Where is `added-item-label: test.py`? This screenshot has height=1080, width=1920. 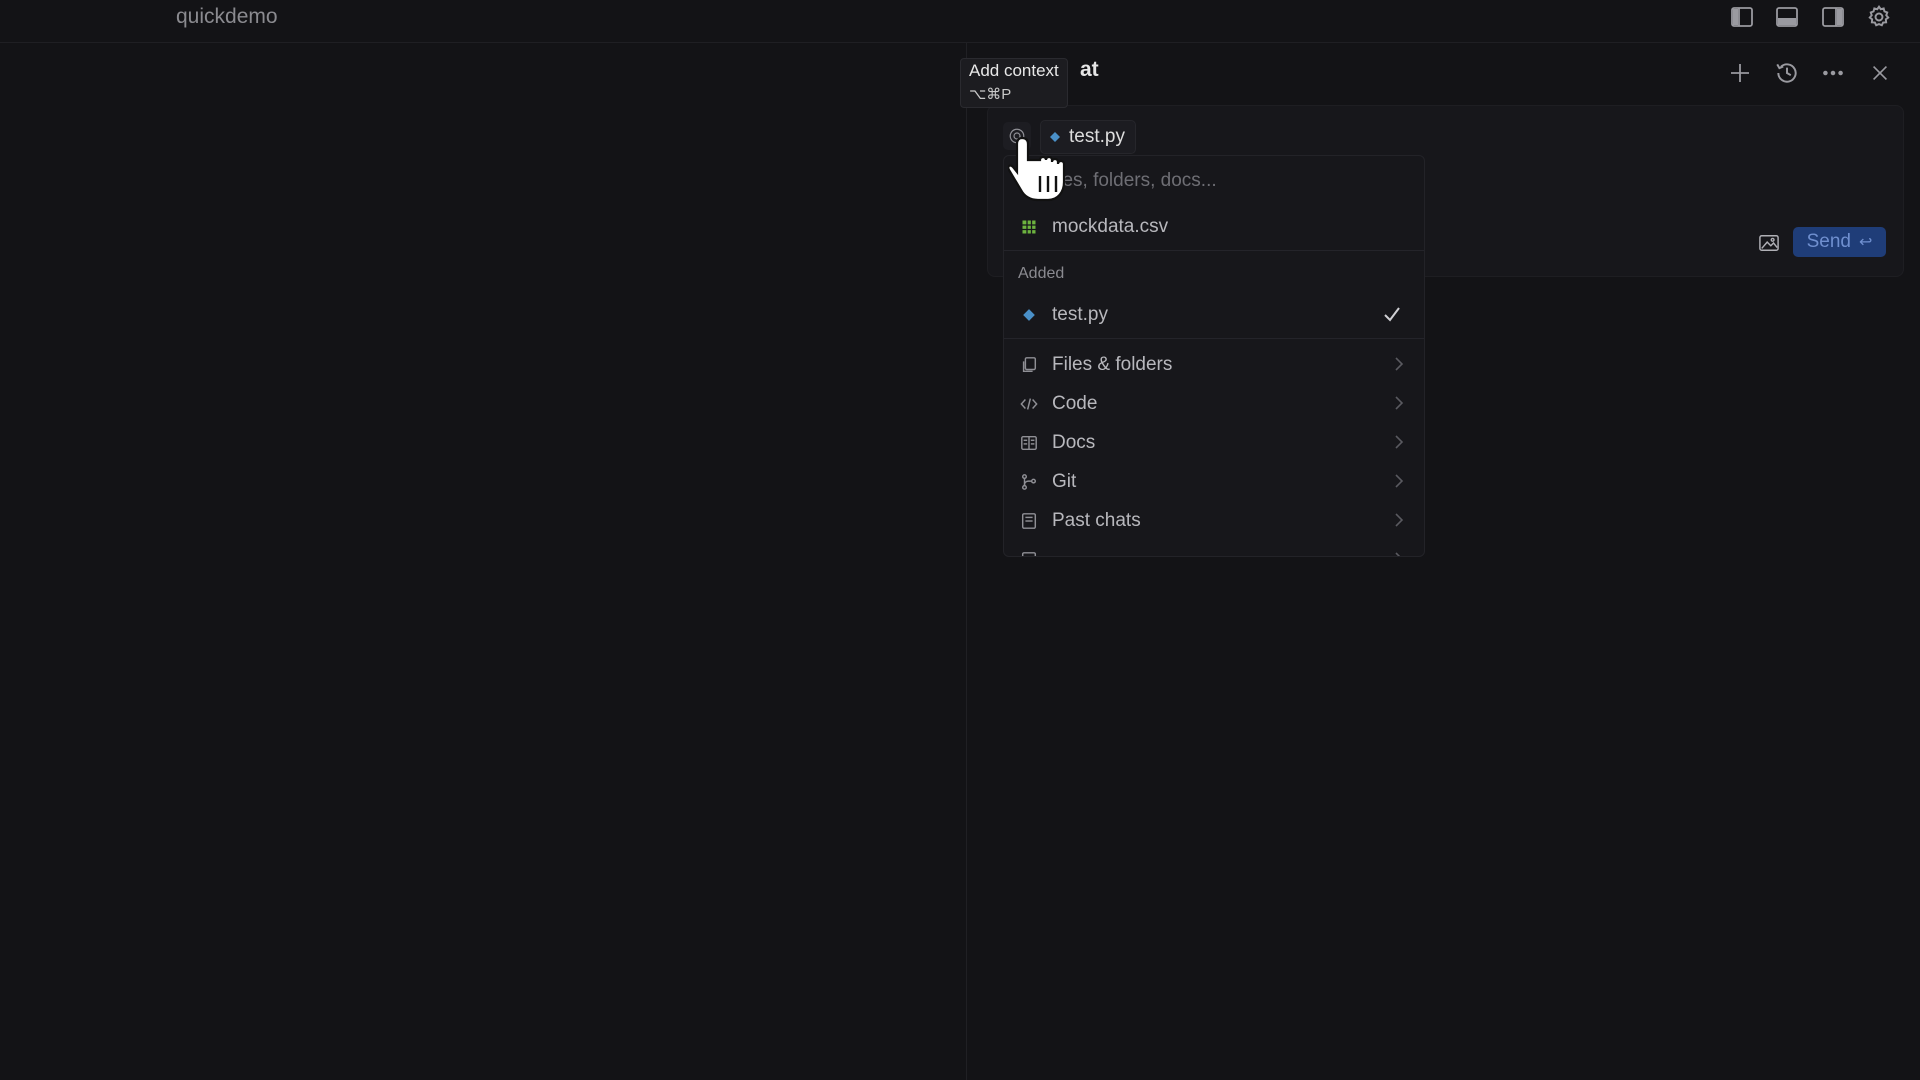
added-item-label: test.py is located at coordinates (1080, 314).